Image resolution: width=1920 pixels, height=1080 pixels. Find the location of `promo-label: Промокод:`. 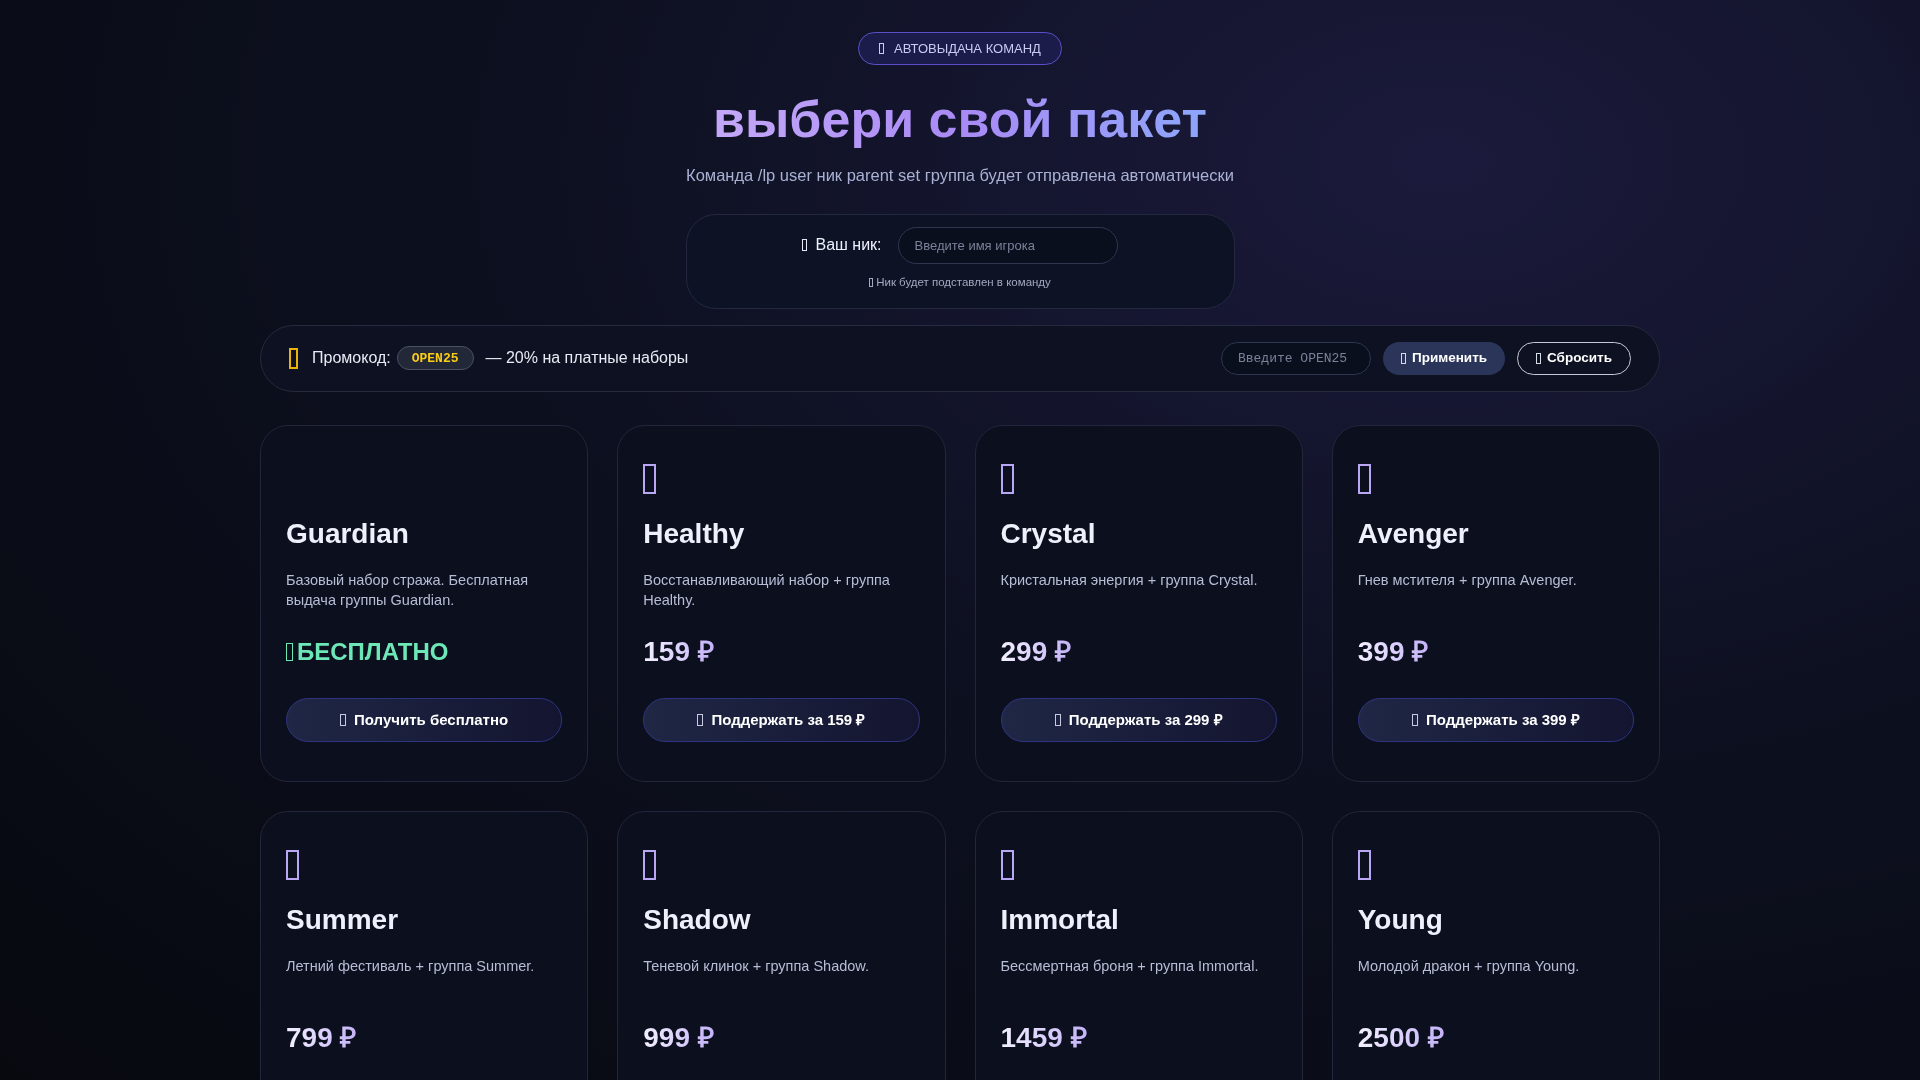

promo-label: Промокод: is located at coordinates (351, 358).